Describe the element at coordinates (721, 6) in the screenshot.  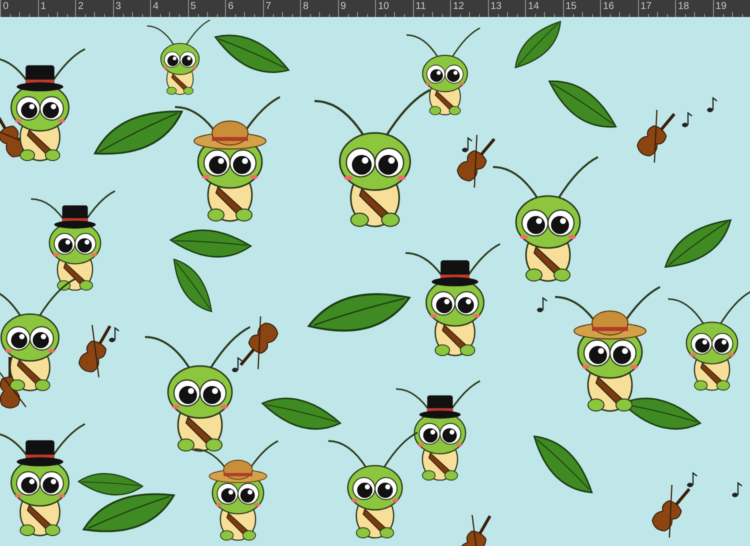
I see `ruler-label: 19` at that location.